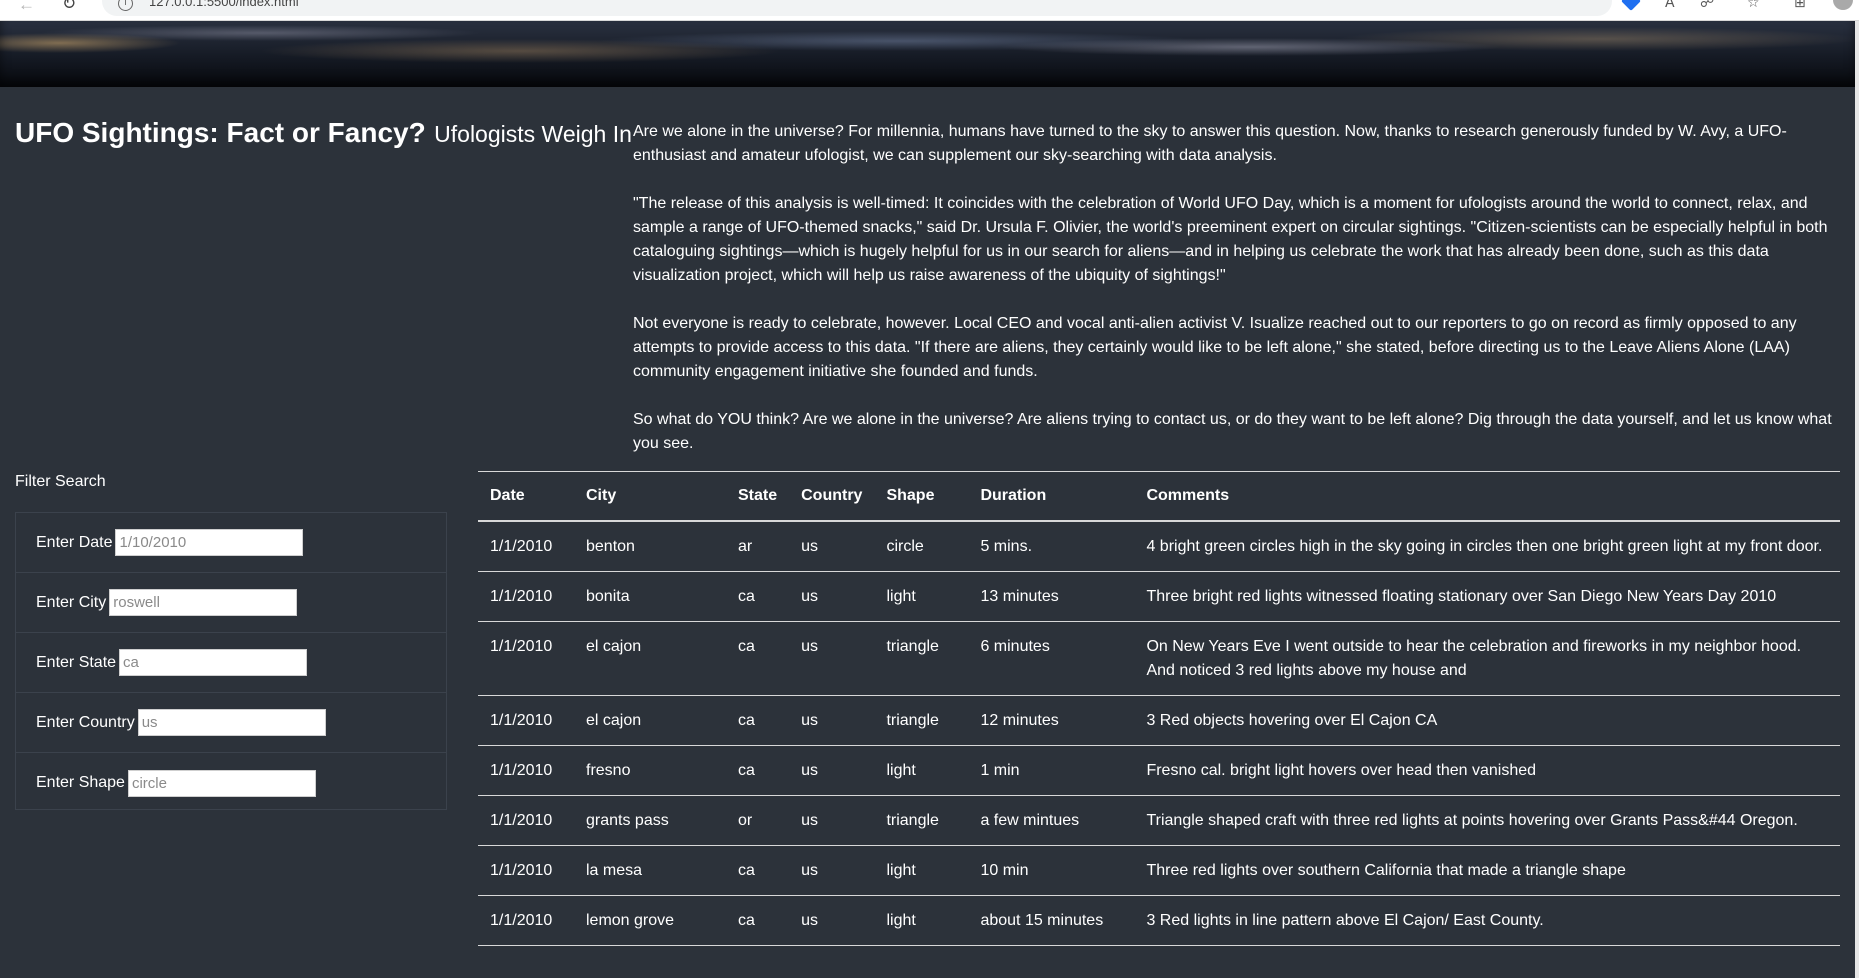  Describe the element at coordinates (209, 542) in the screenshot. I see `date-filter-input` at that location.